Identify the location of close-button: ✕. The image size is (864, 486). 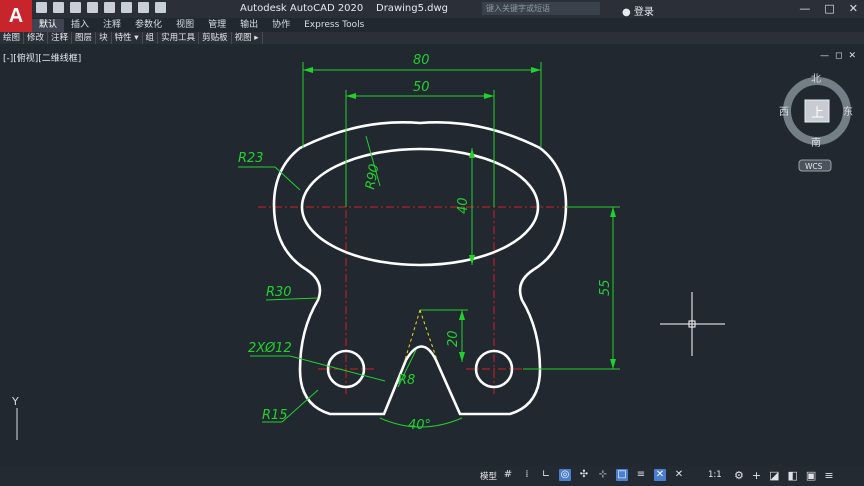
(853, 8).